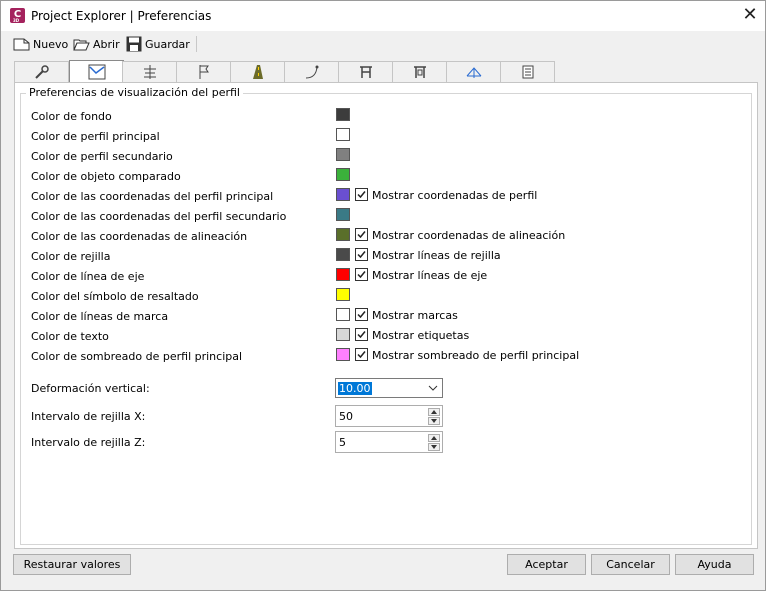 This screenshot has height=591, width=766. What do you see at coordinates (90, 388) in the screenshot?
I see `vertical-exaggeration-label: Deformación vertical:` at bounding box center [90, 388].